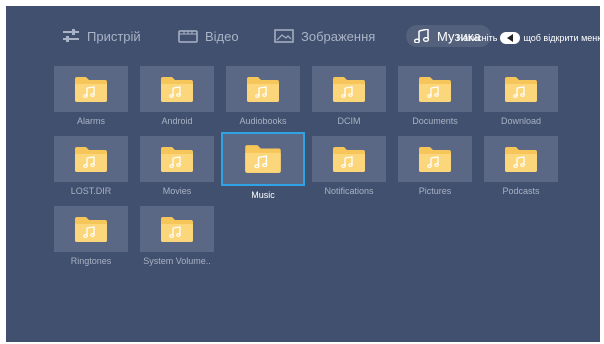 The image size is (604, 344). Describe the element at coordinates (477, 38) in the screenshot. I see `menu-hint-before: Натисніть` at that location.